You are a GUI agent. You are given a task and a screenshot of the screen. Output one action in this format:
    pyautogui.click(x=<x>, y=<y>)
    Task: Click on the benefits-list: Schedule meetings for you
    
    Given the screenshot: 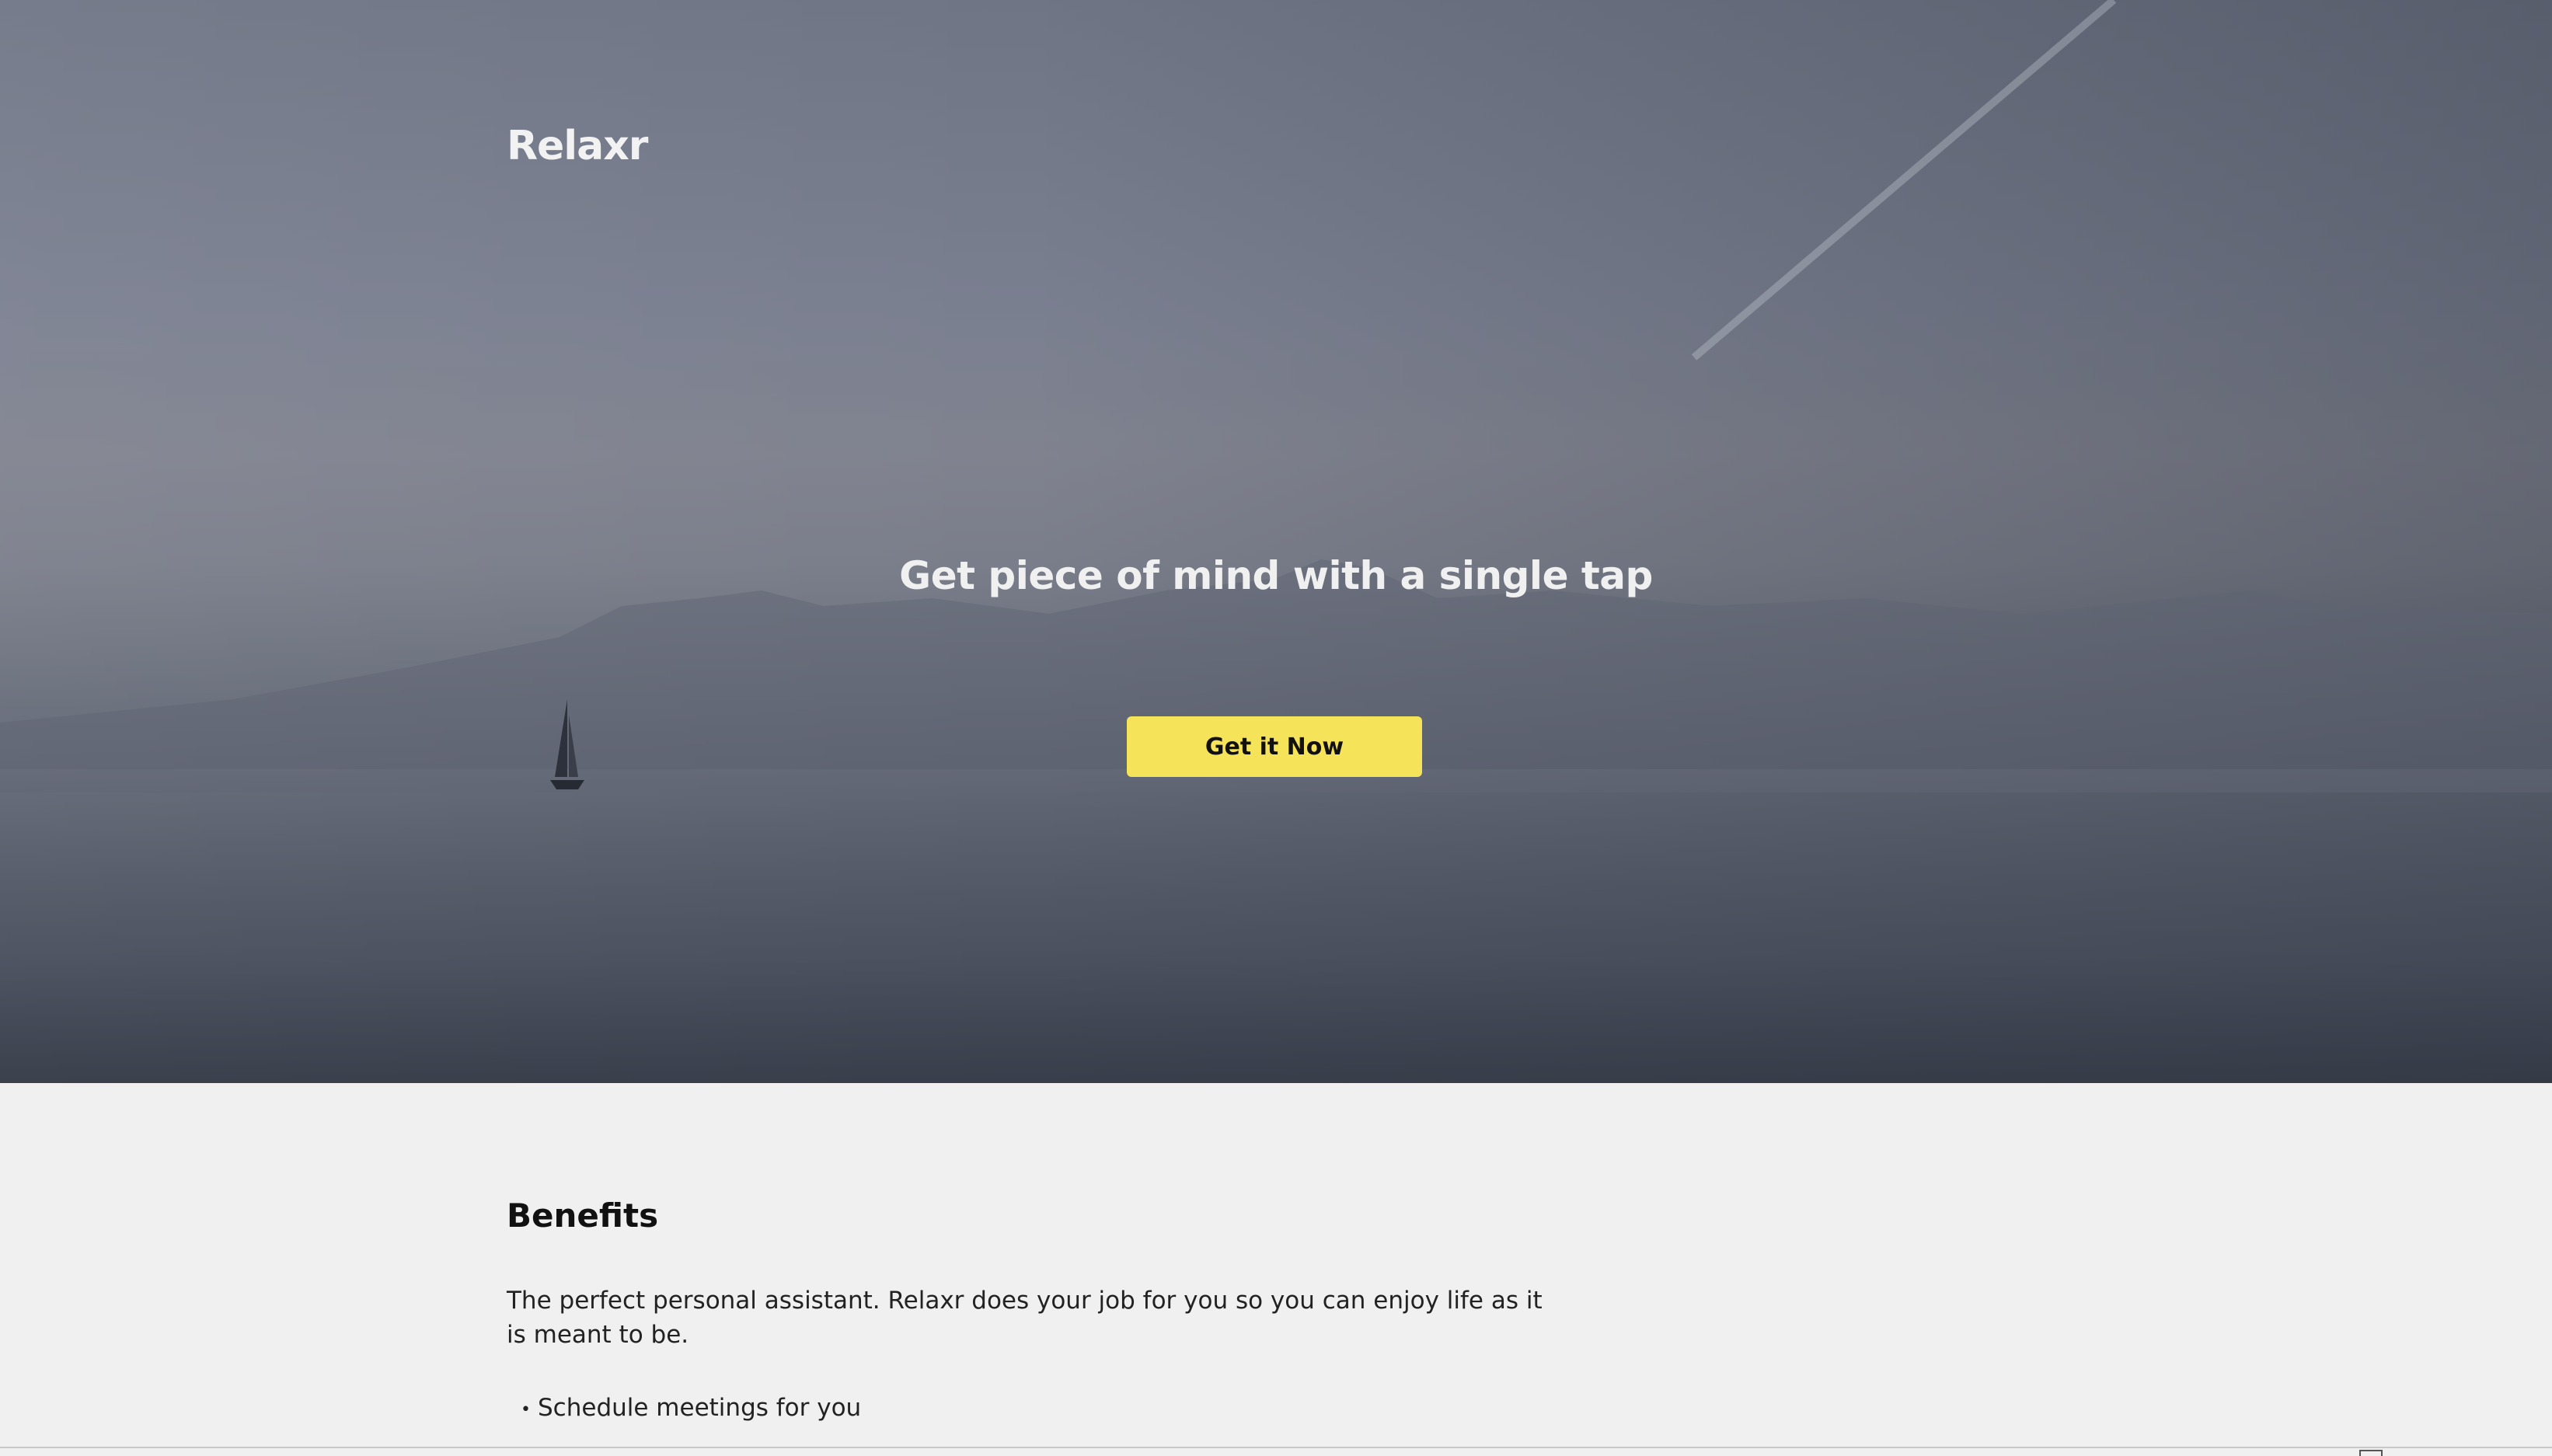 What is the action you would take?
    pyautogui.click(x=684, y=1410)
    